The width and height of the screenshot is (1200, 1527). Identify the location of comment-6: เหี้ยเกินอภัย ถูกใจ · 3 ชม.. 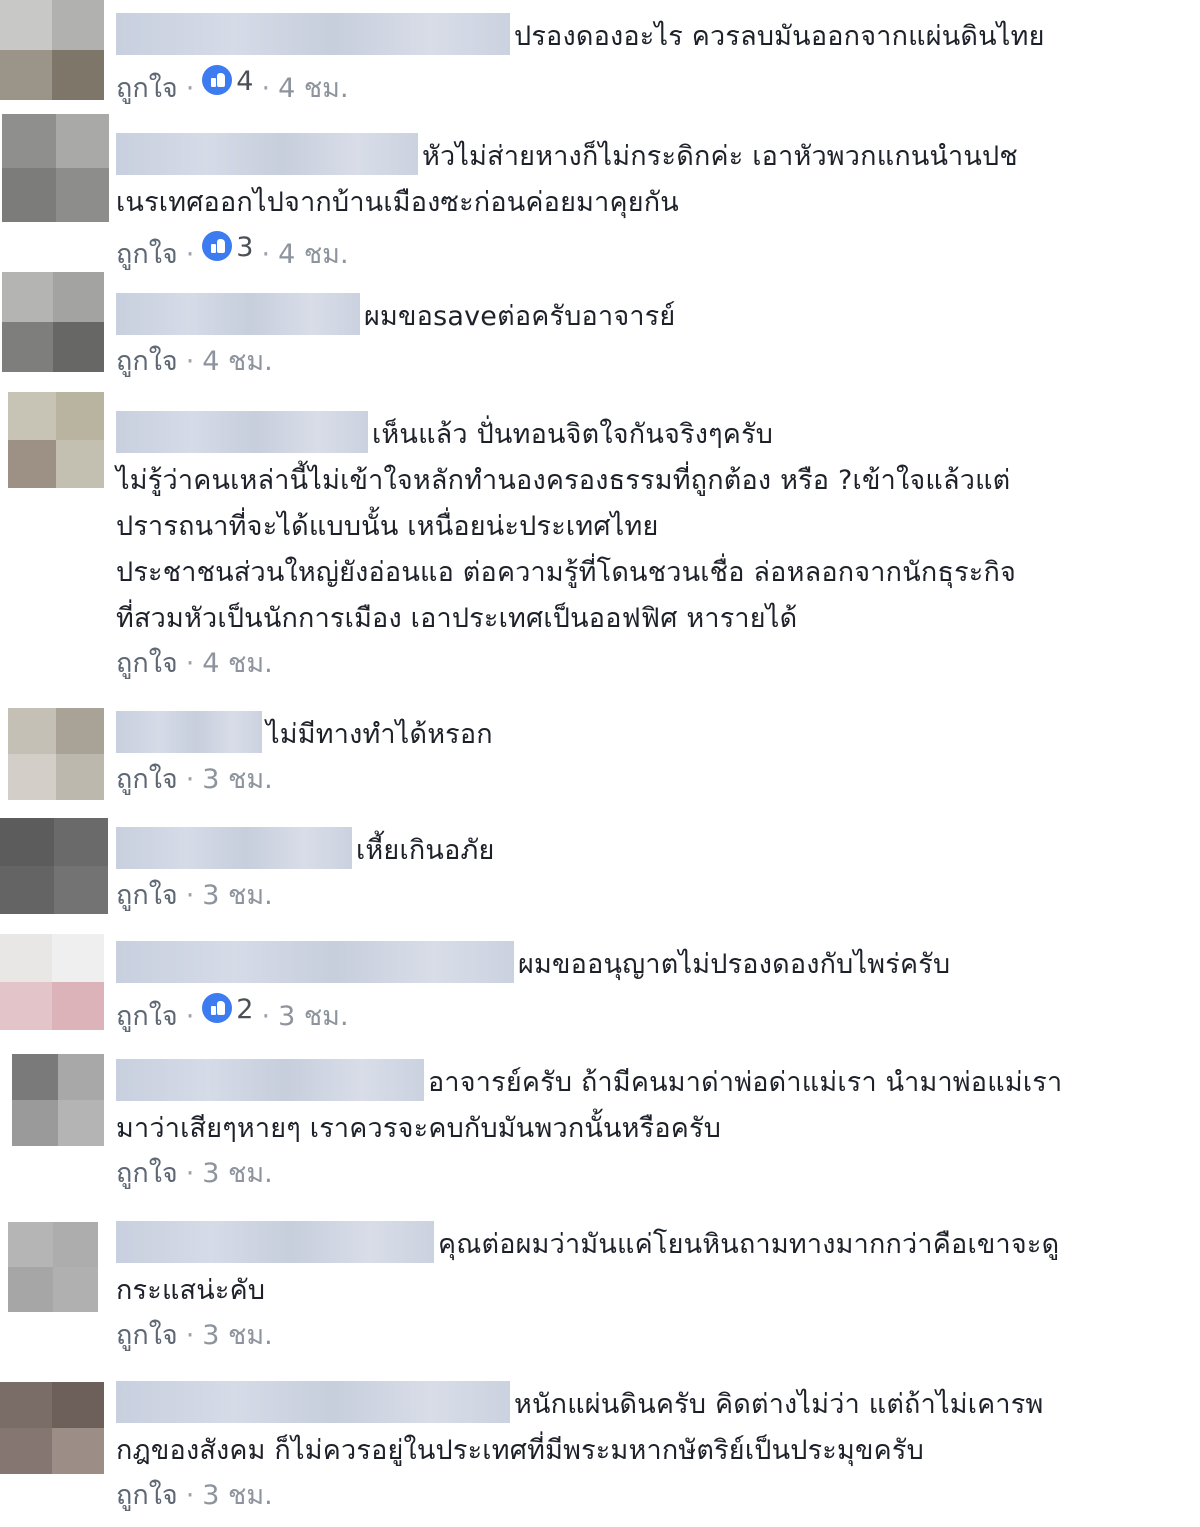
(600, 874).